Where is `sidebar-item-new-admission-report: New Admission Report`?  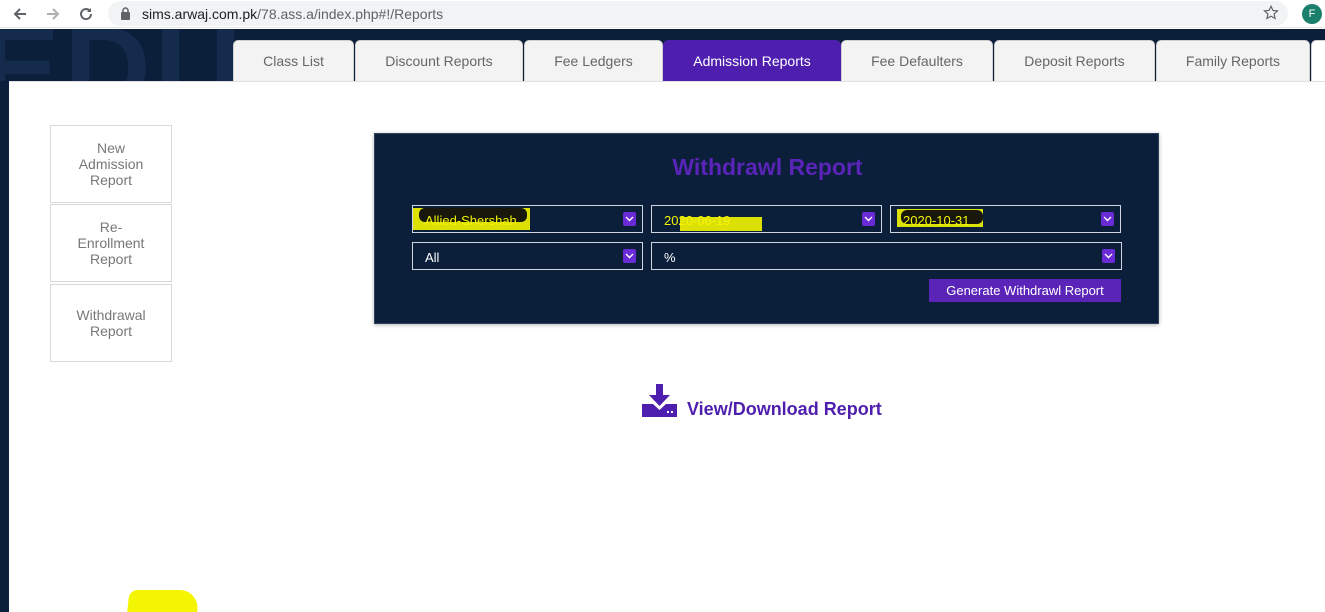 sidebar-item-new-admission-report: New Admission Report is located at coordinates (111, 164).